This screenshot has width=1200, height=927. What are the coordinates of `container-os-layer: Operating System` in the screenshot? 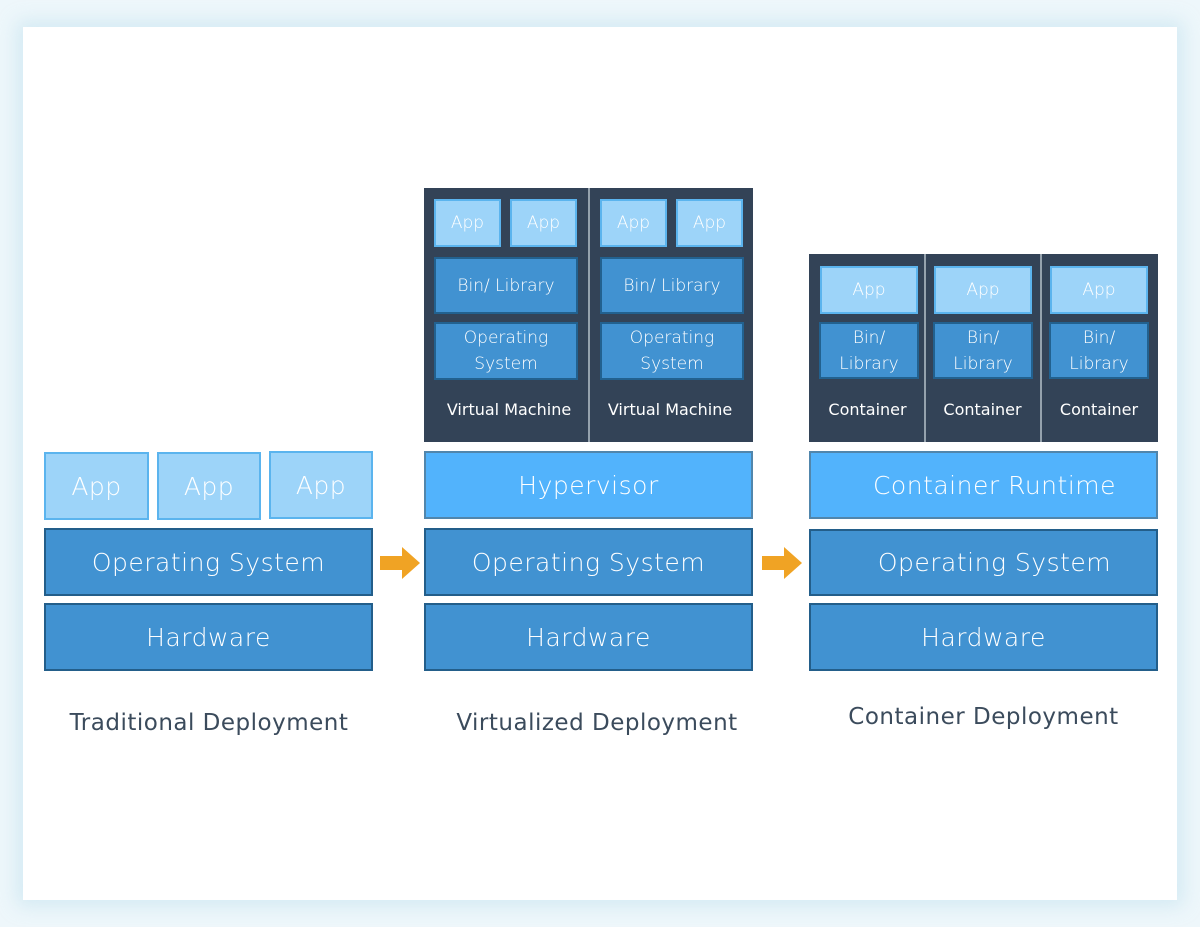 It's located at (983, 562).